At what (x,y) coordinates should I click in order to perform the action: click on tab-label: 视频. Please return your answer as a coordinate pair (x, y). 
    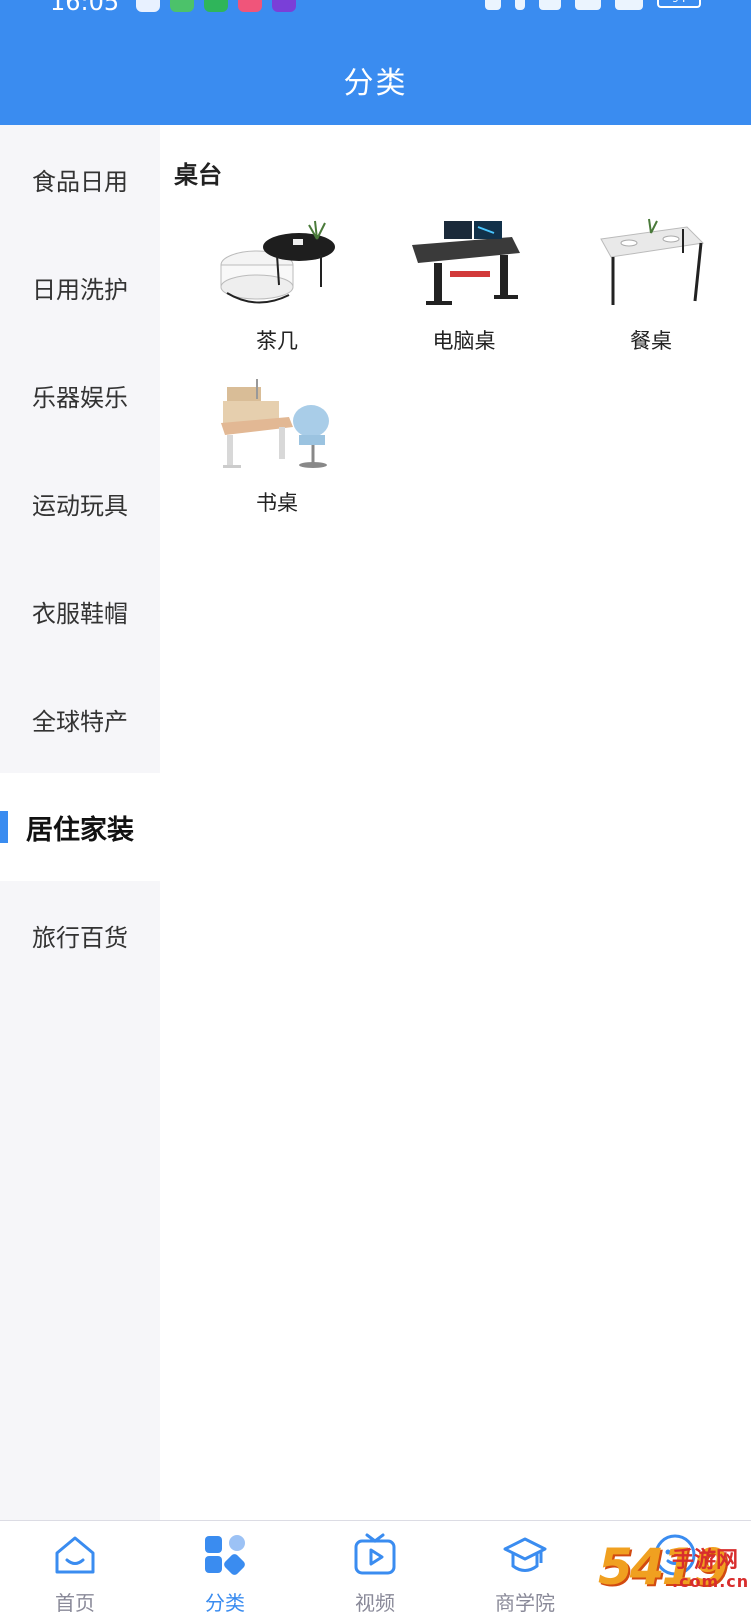
    Looking at the image, I should click on (375, 1603).